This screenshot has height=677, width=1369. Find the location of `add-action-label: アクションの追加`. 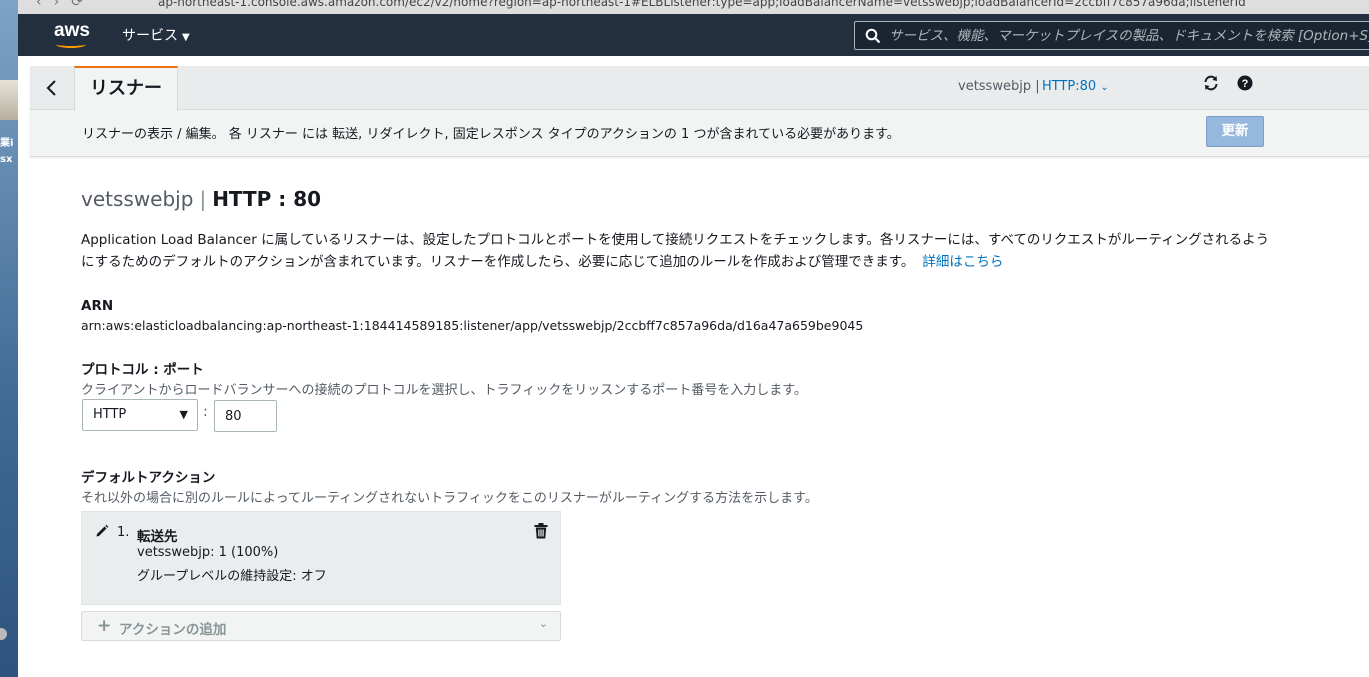

add-action-label: アクションの追加 is located at coordinates (173, 630).